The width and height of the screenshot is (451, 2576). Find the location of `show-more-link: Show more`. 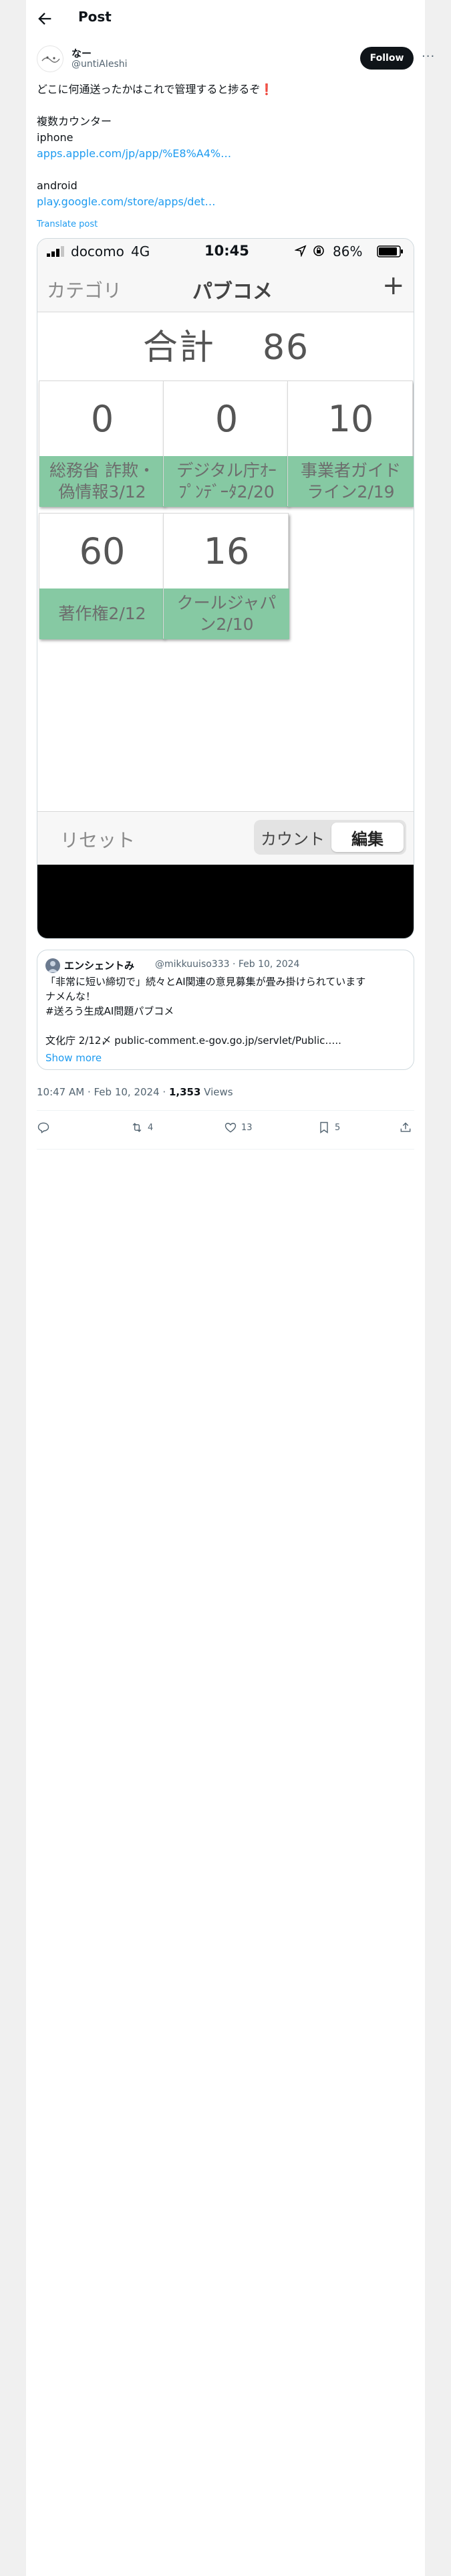

show-more-link: Show more is located at coordinates (73, 1058).